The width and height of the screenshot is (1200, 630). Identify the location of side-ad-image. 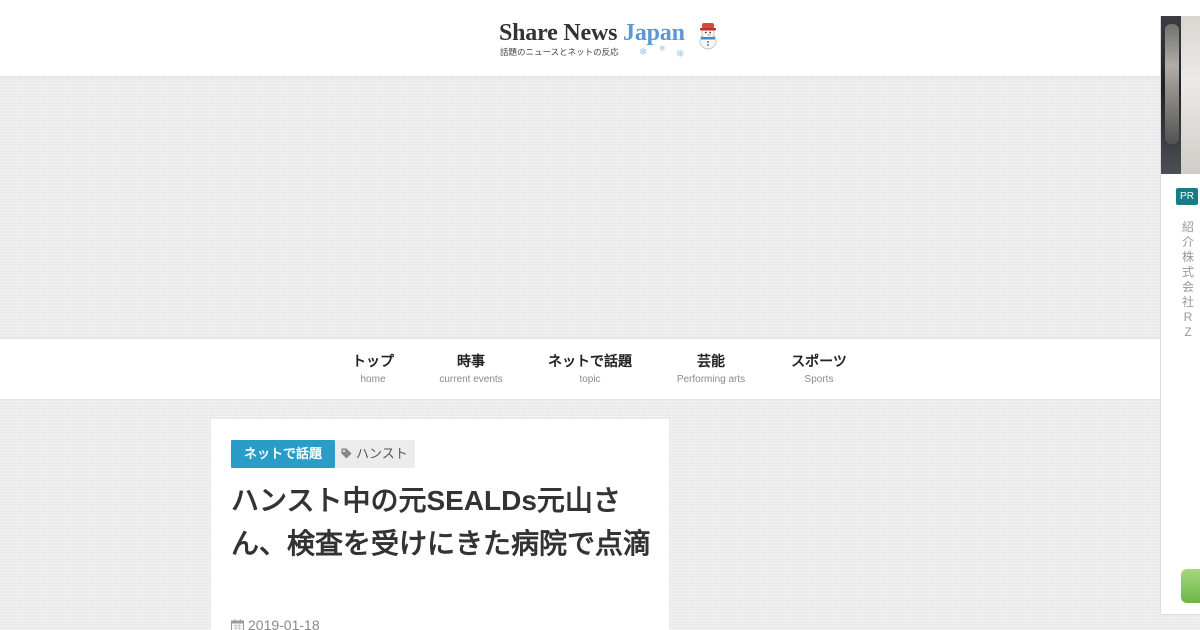
(1180, 95).